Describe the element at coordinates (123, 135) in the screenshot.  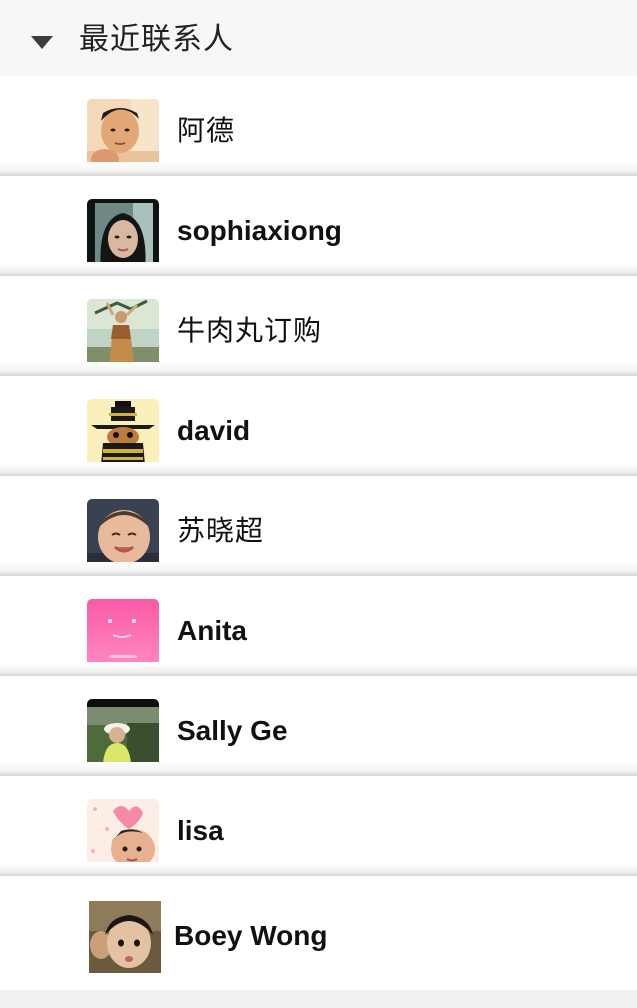
I see `man-portrait-avatar` at that location.